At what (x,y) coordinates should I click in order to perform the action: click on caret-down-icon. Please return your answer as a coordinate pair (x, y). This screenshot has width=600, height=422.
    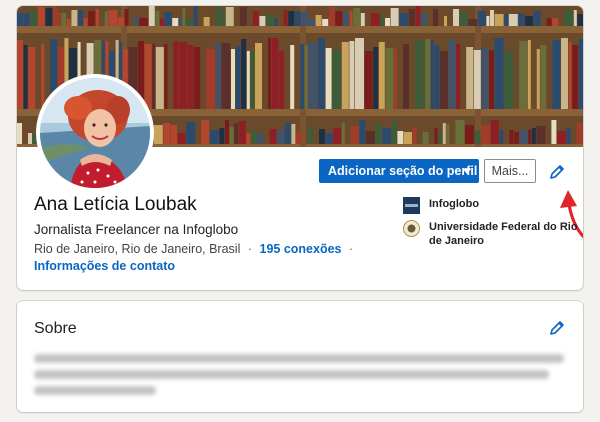
    Looking at the image, I should click on (467, 171).